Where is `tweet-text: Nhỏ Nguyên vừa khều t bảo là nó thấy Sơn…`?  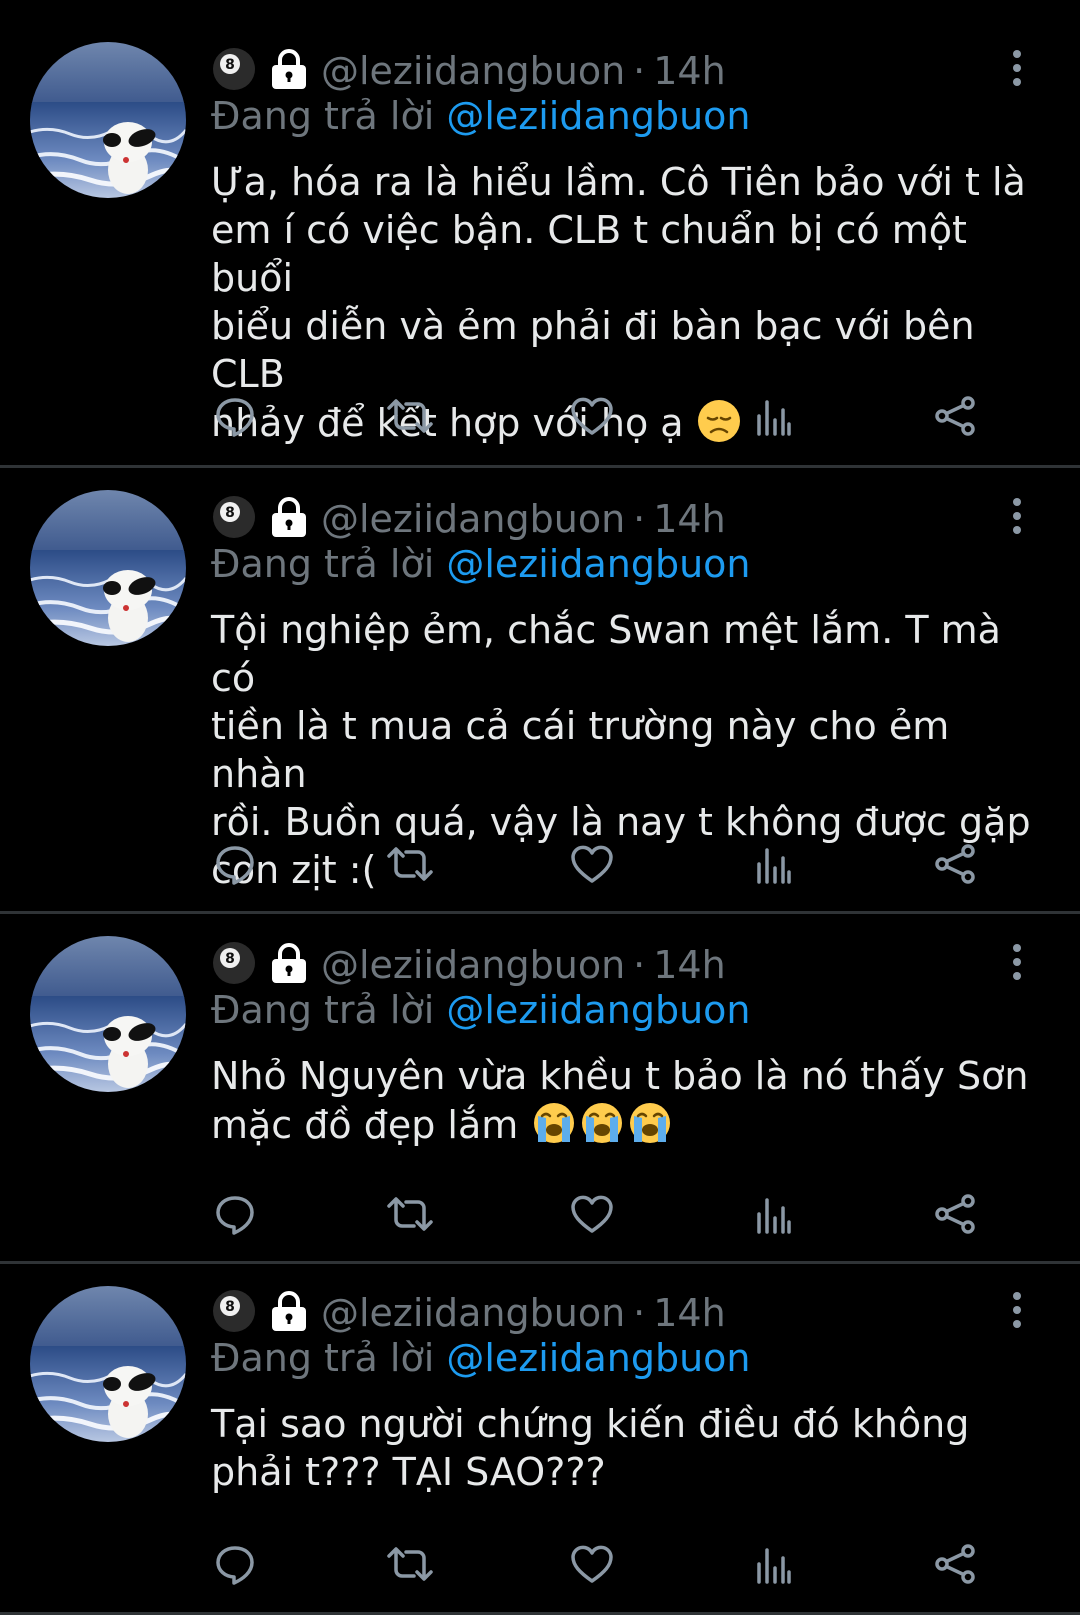 tweet-text: Nhỏ Nguyên vừa khều t bảo là nó thấy Sơn… is located at coordinates (631, 1104).